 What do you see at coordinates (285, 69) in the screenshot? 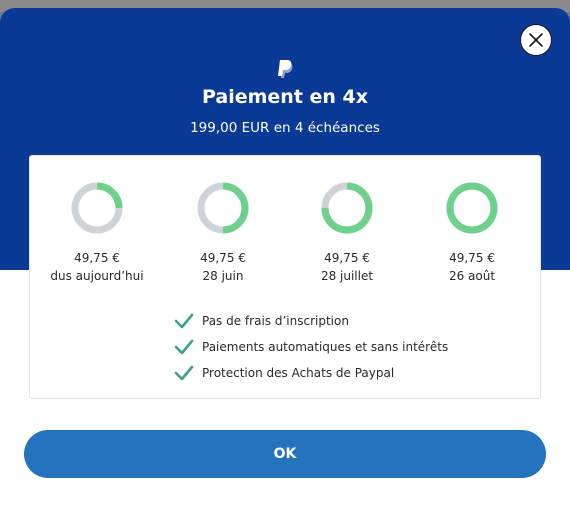
I see `paypal-logo` at bounding box center [285, 69].